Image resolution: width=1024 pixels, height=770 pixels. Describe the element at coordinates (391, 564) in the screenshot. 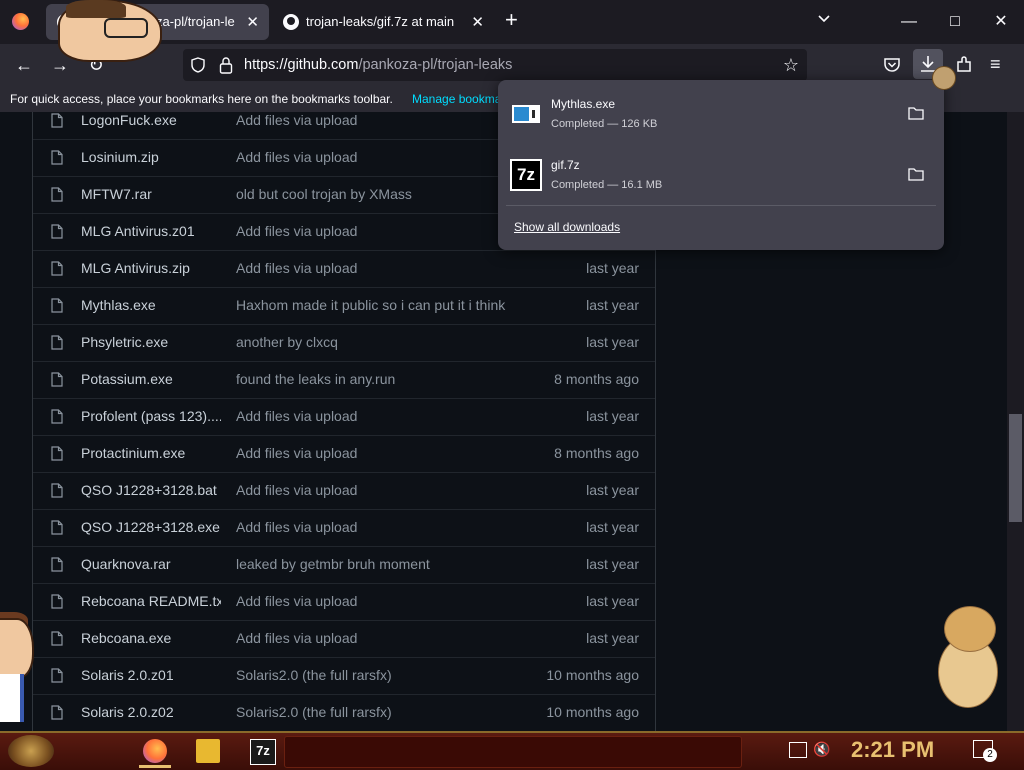

I see `commit-message-link: leaked by getmbr bruh moment` at that location.